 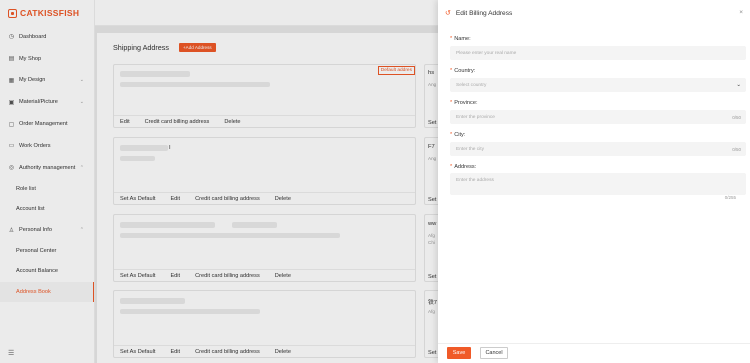 What do you see at coordinates (448, 13) in the screenshot?
I see `back-icon: ↺` at bounding box center [448, 13].